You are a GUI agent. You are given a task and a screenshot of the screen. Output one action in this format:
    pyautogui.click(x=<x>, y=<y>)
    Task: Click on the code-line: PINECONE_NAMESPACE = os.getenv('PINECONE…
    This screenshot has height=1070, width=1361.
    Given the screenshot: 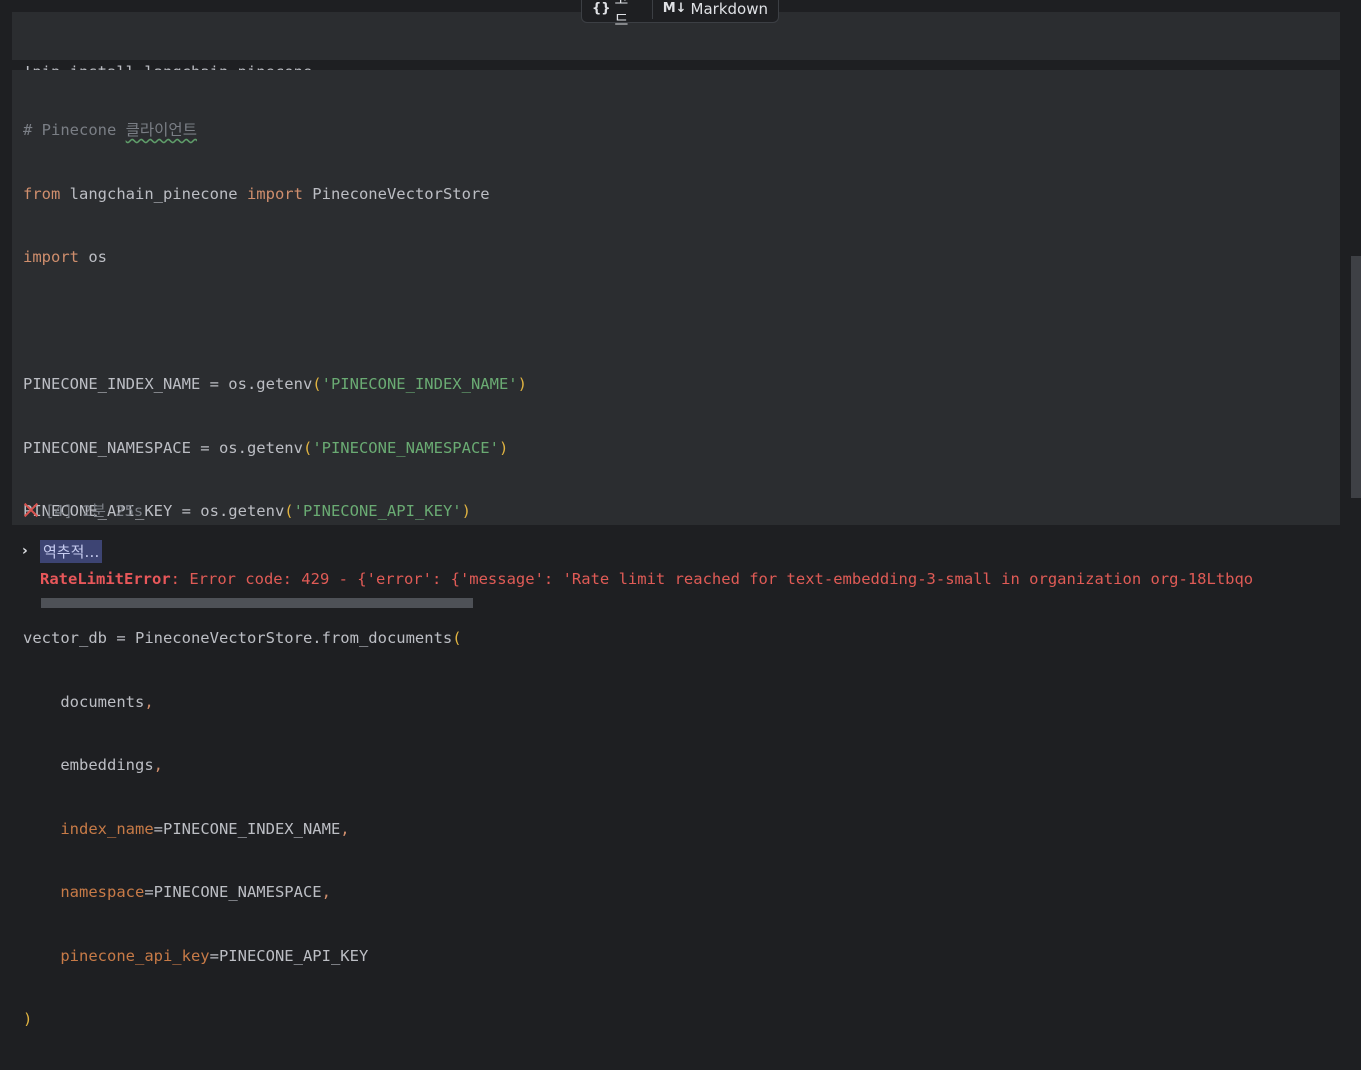 What is the action you would take?
    pyautogui.click(x=266, y=447)
    